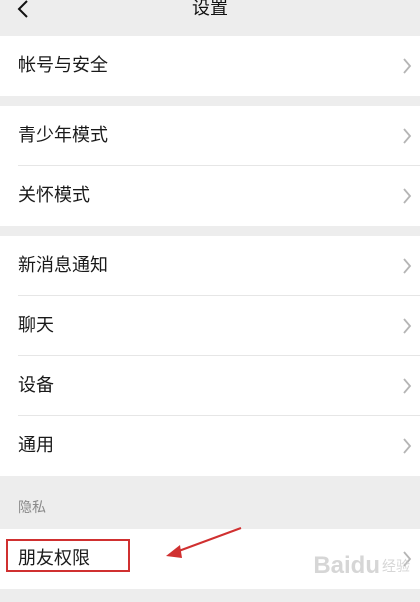  Describe the element at coordinates (210, 446) in the screenshot. I see `settings-item-general: 通用` at that location.